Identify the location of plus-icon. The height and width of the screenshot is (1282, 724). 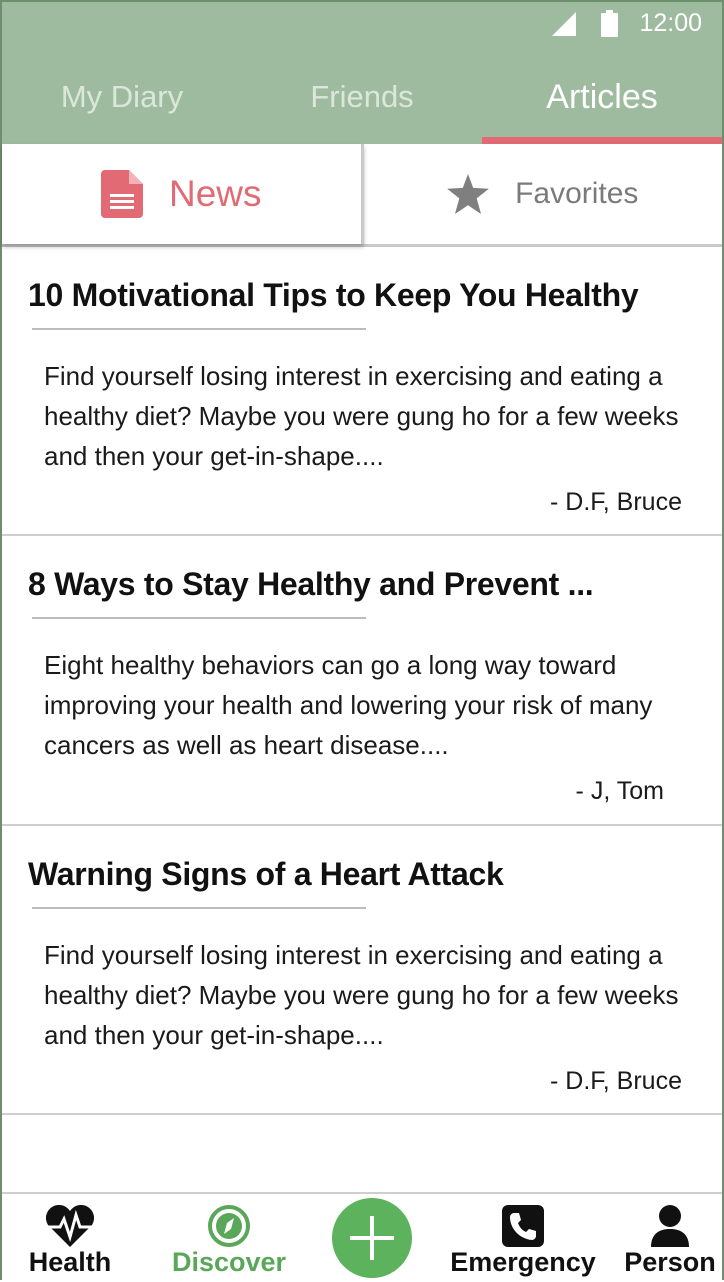
(372, 1238).